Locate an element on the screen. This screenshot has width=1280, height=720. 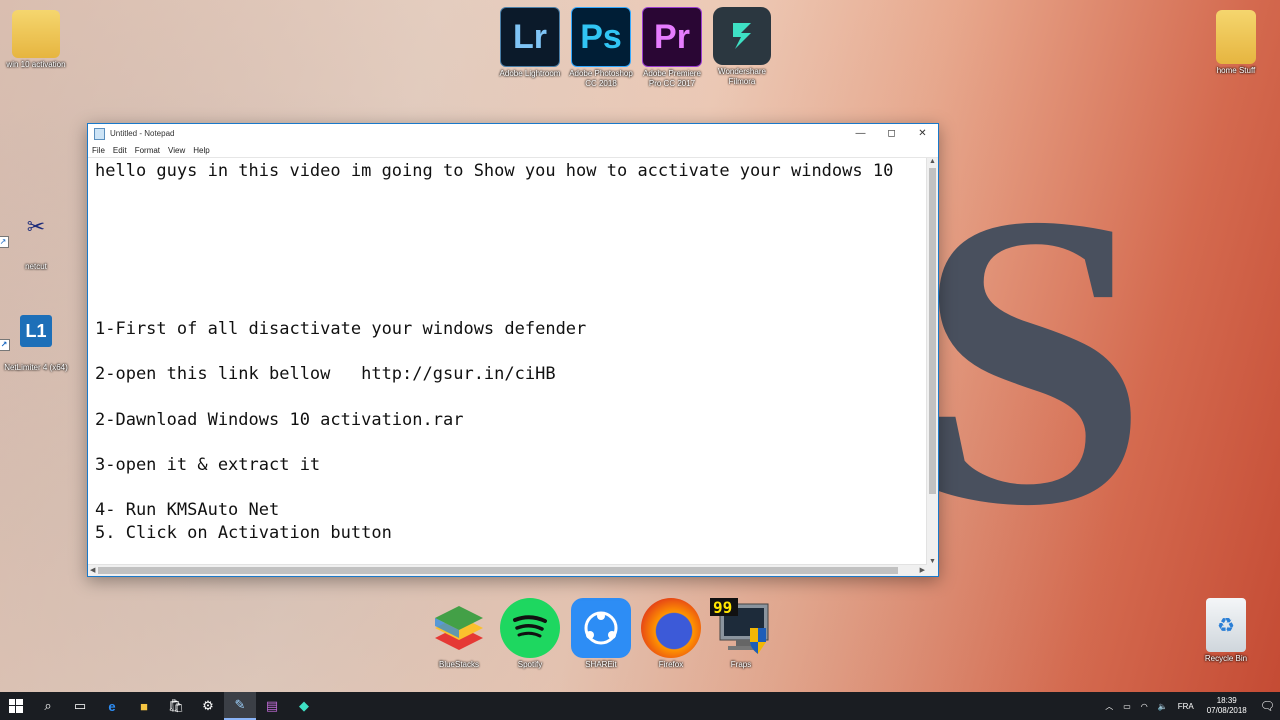
taskbar-settings: ⚙ is located at coordinates (208, 706).